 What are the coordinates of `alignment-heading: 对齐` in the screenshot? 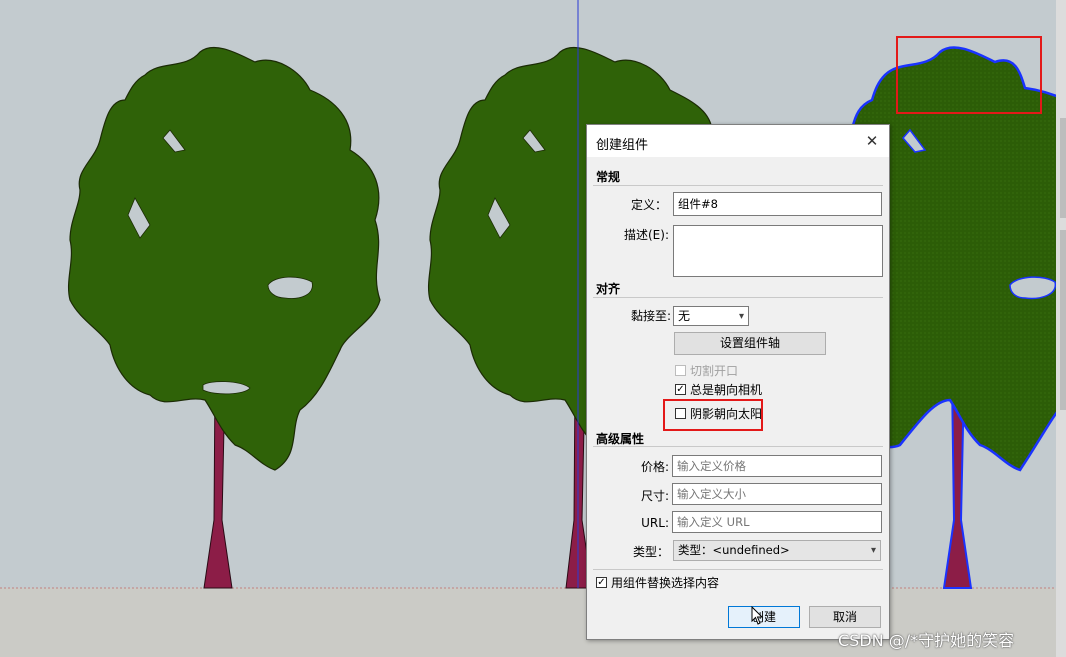 It's located at (608, 289).